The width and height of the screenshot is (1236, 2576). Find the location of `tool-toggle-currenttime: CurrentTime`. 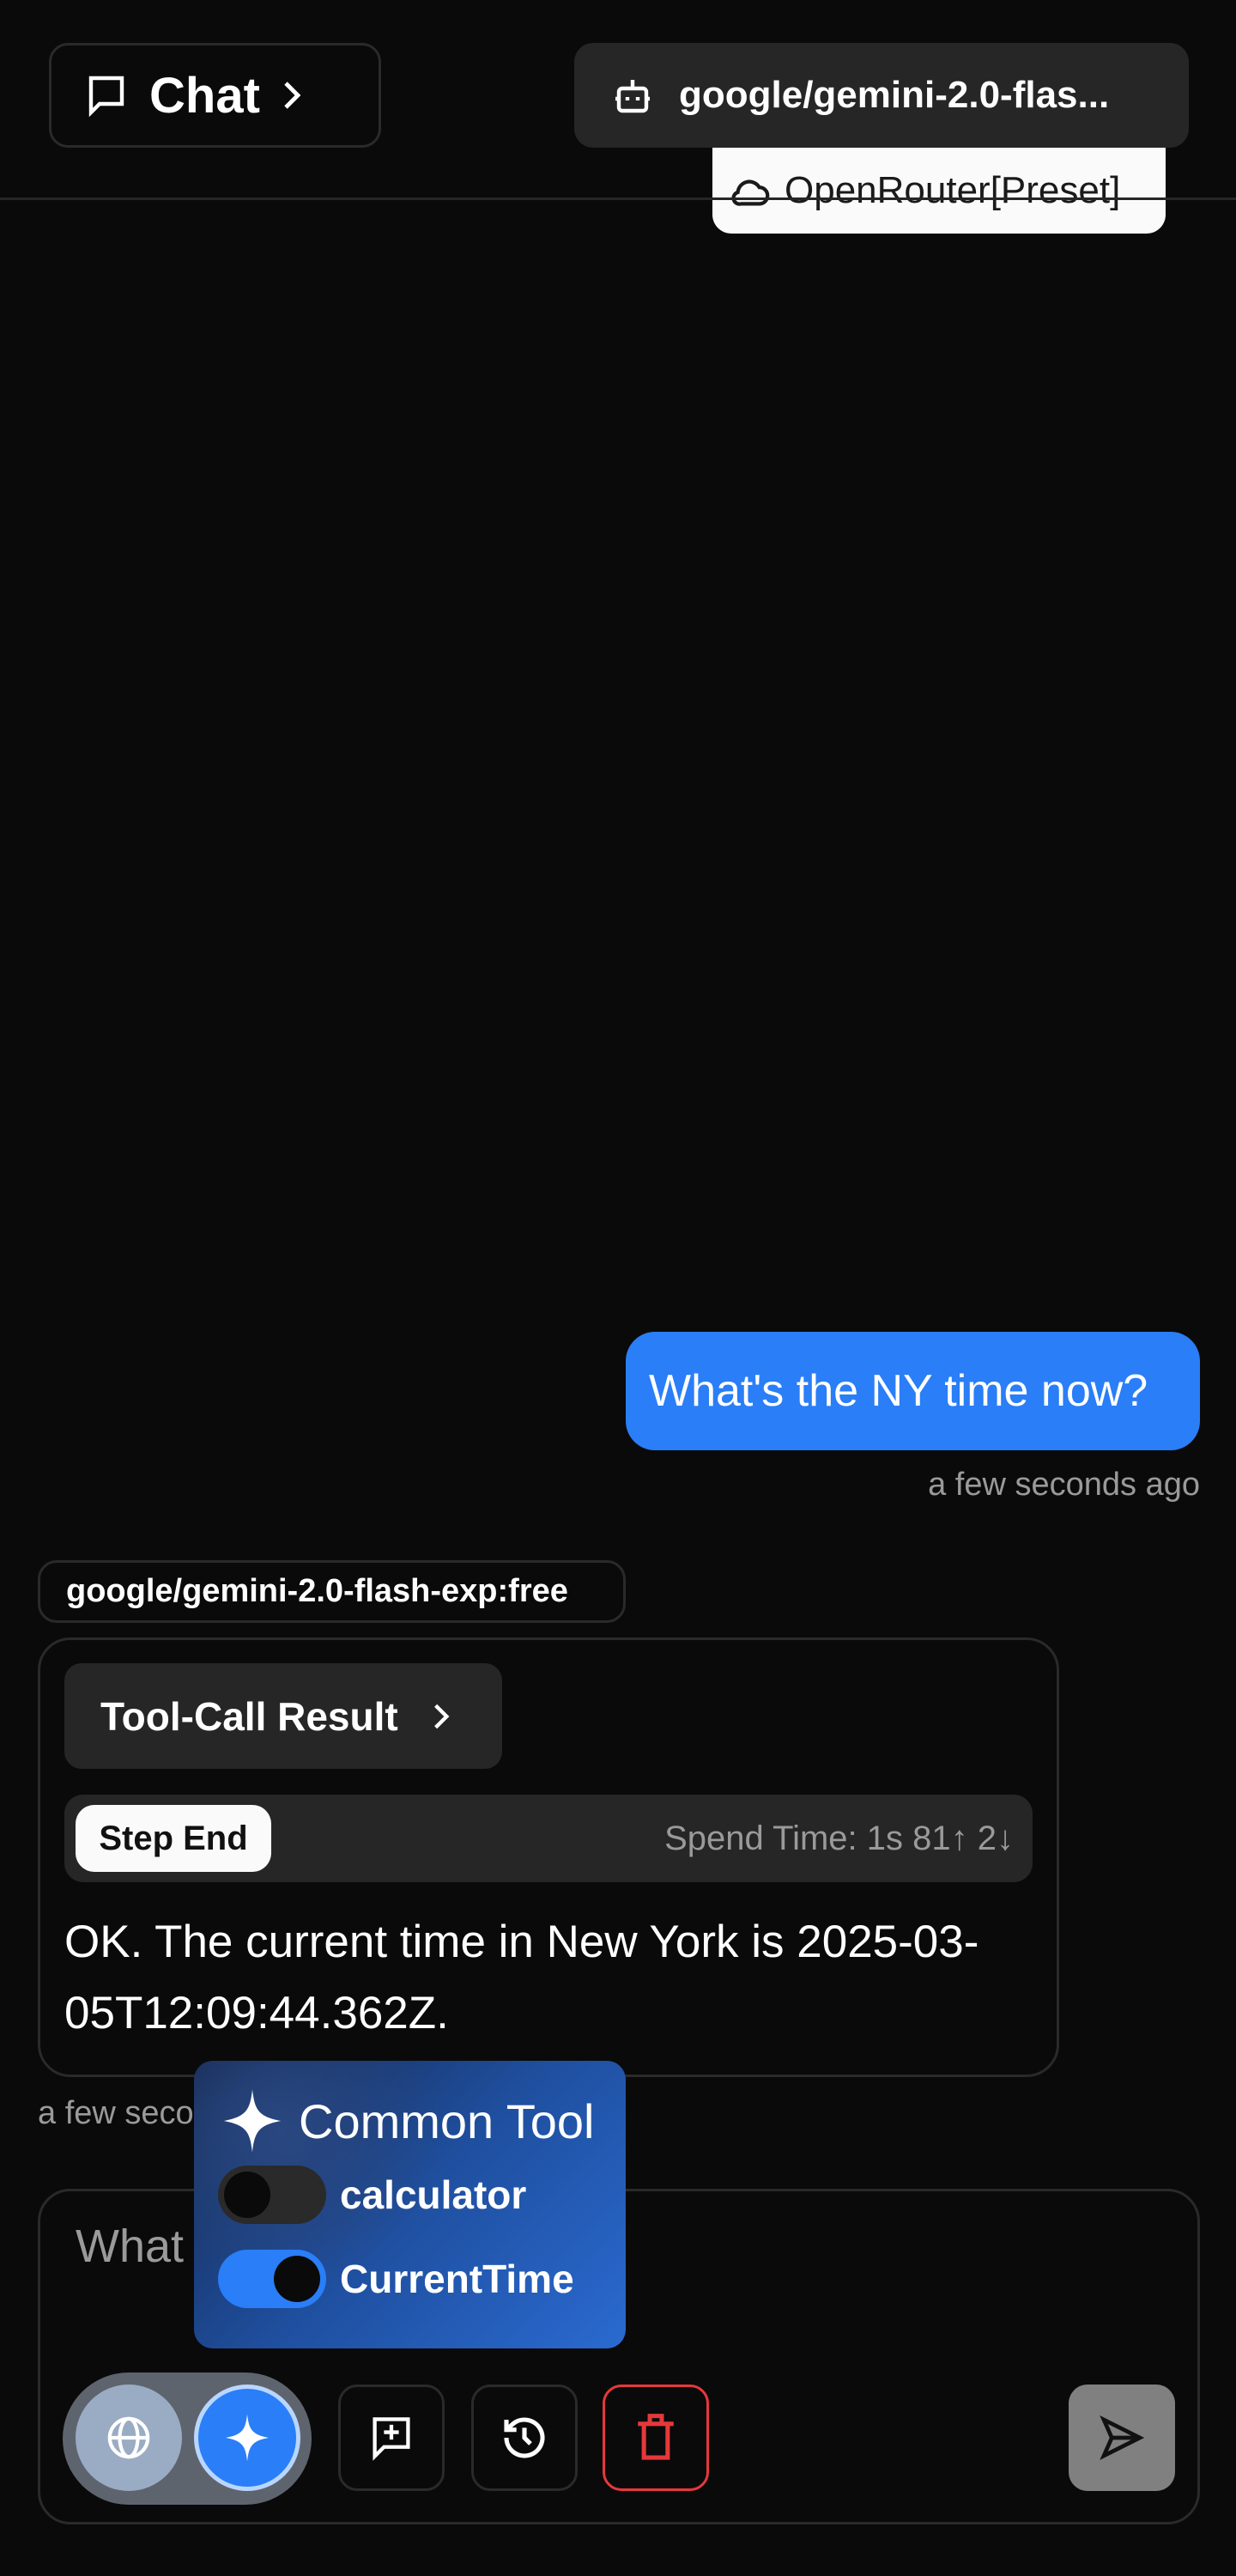

tool-toggle-currenttime: CurrentTime is located at coordinates (396, 2279).